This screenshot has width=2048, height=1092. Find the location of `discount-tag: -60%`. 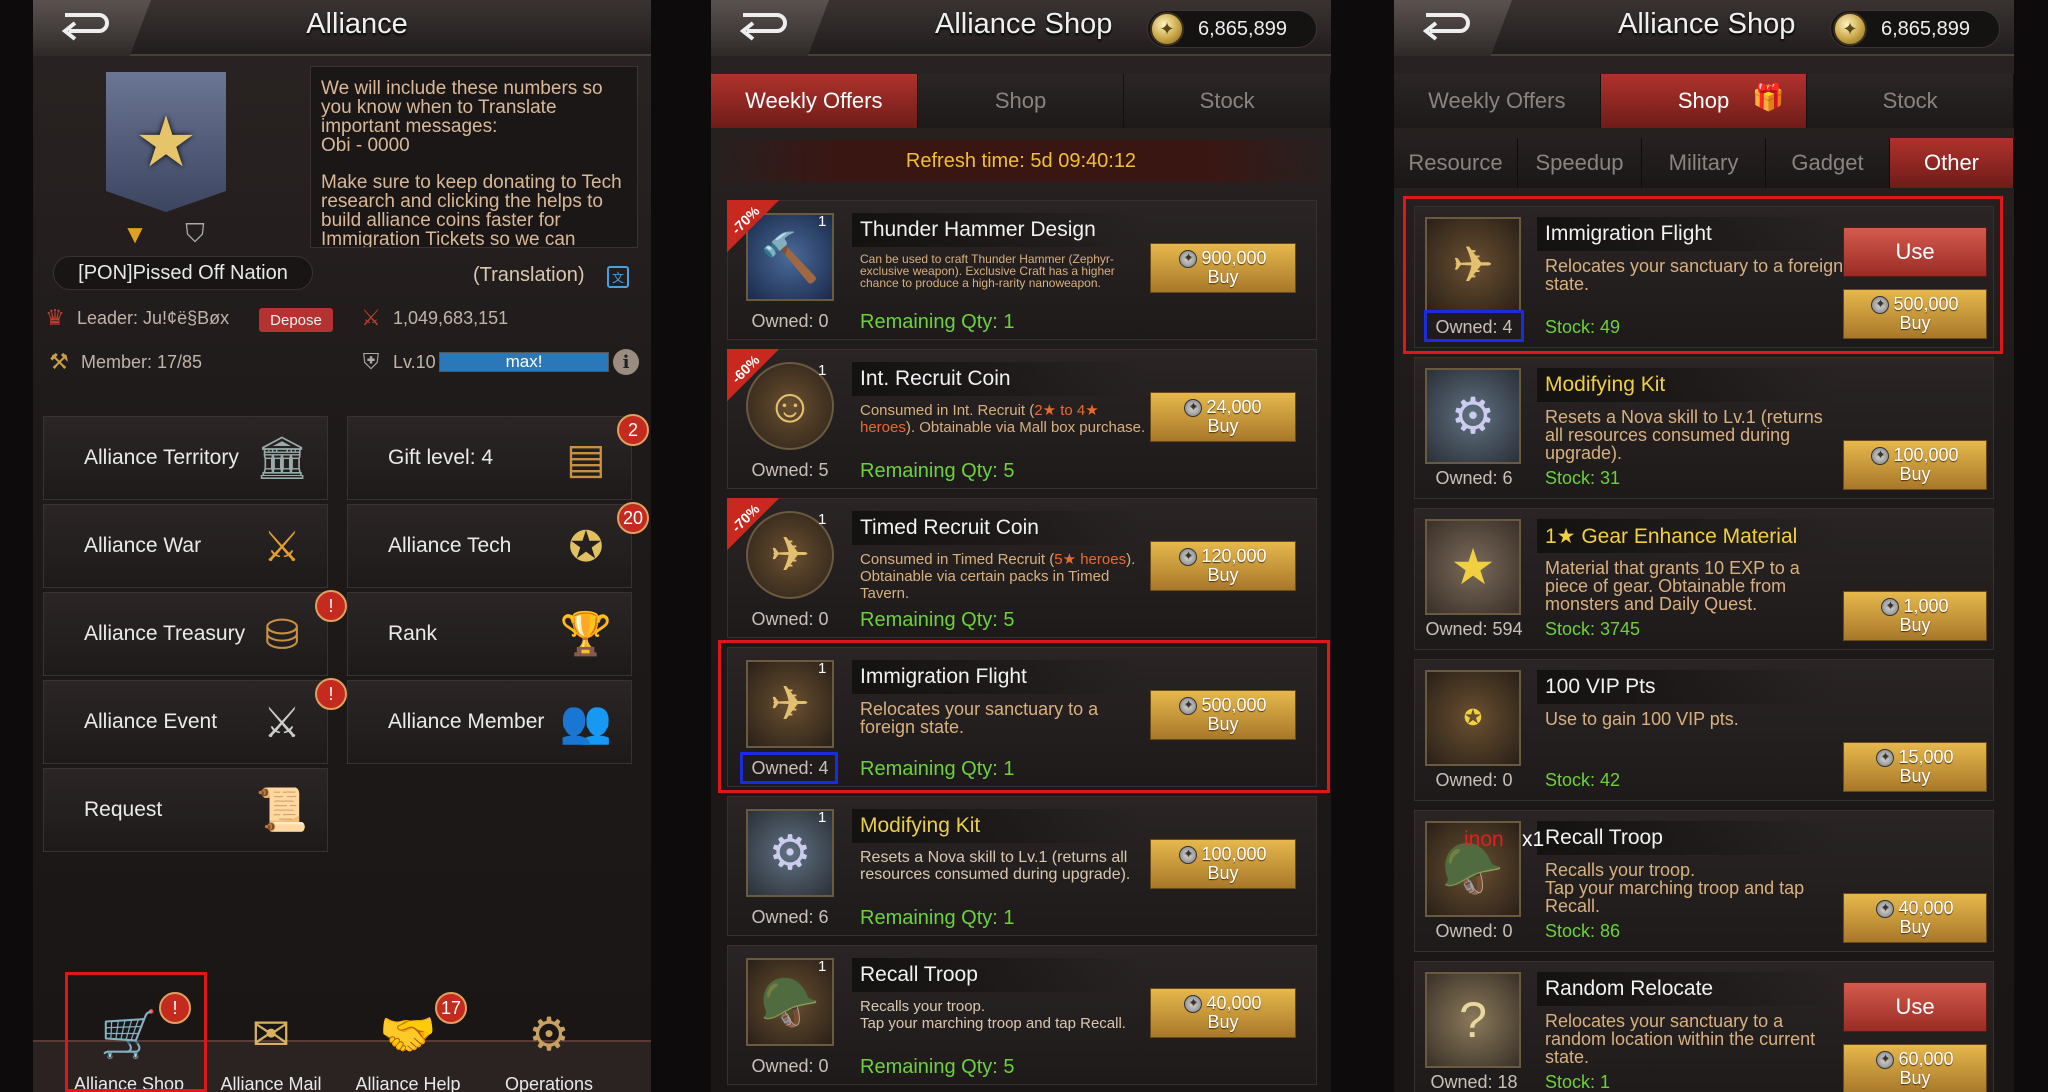

discount-tag: -60% is located at coordinates (753, 375).